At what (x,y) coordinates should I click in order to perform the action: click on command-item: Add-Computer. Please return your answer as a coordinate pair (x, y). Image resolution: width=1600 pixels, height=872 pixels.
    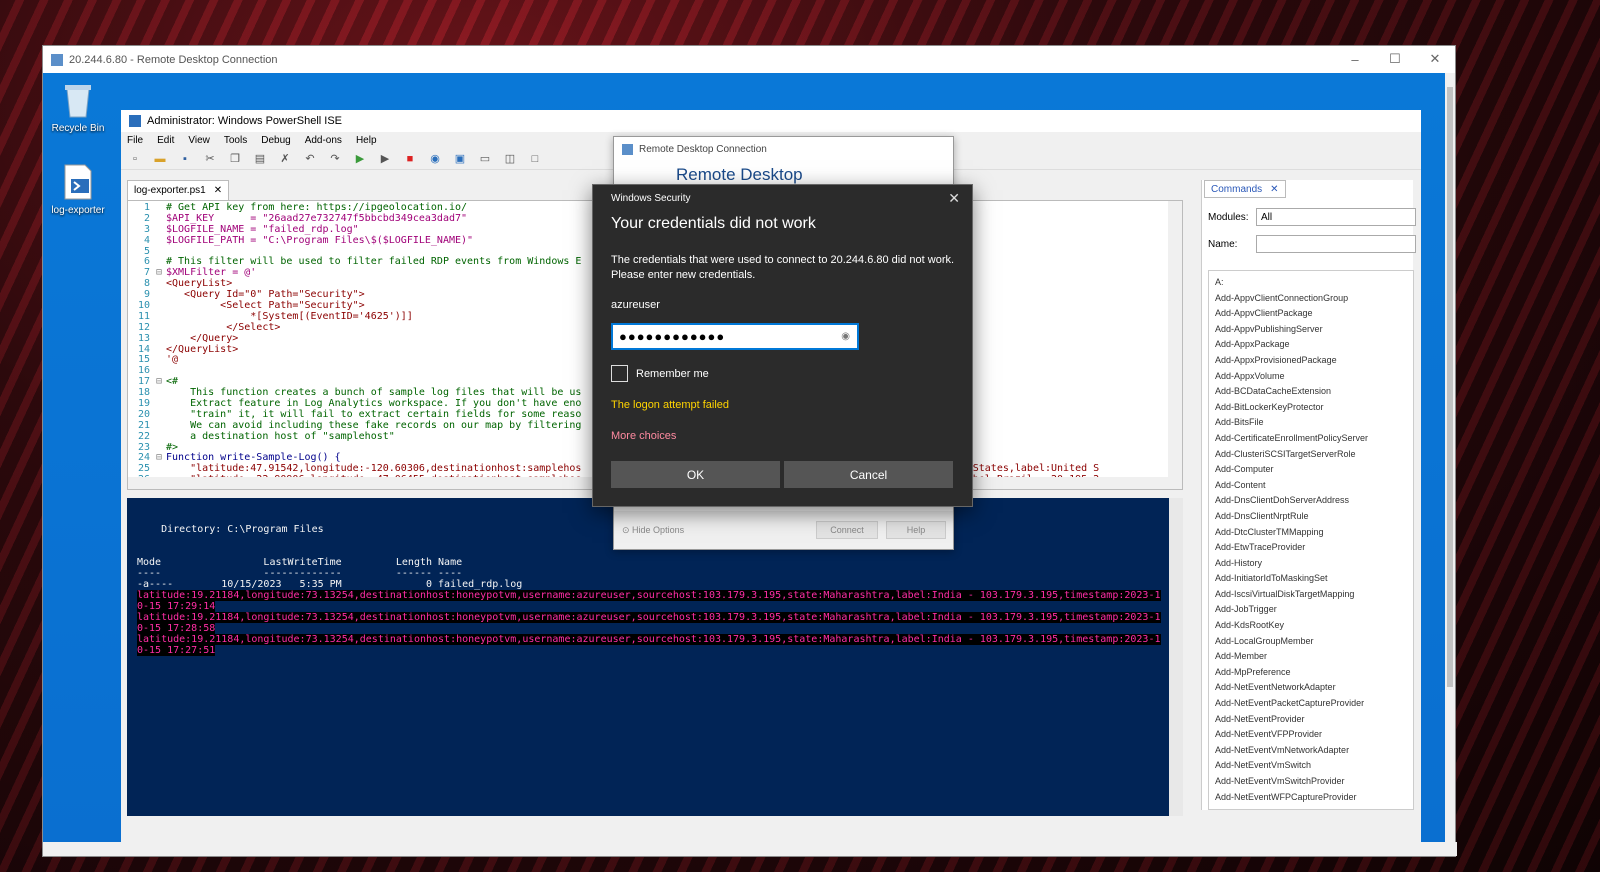
    Looking at the image, I should click on (1314, 470).